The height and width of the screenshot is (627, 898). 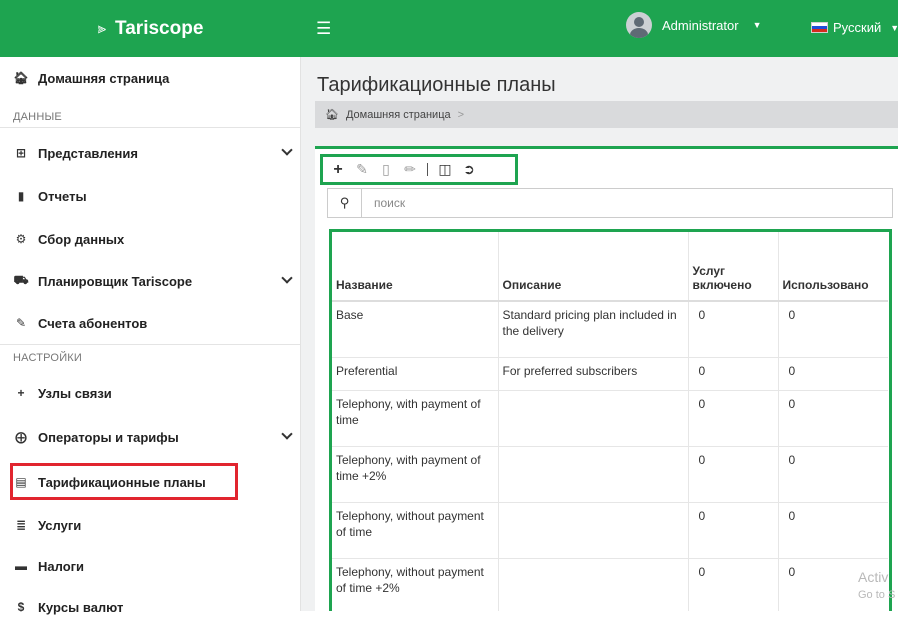 What do you see at coordinates (362, 169) in the screenshot?
I see `pencil-icon: ✎` at bounding box center [362, 169].